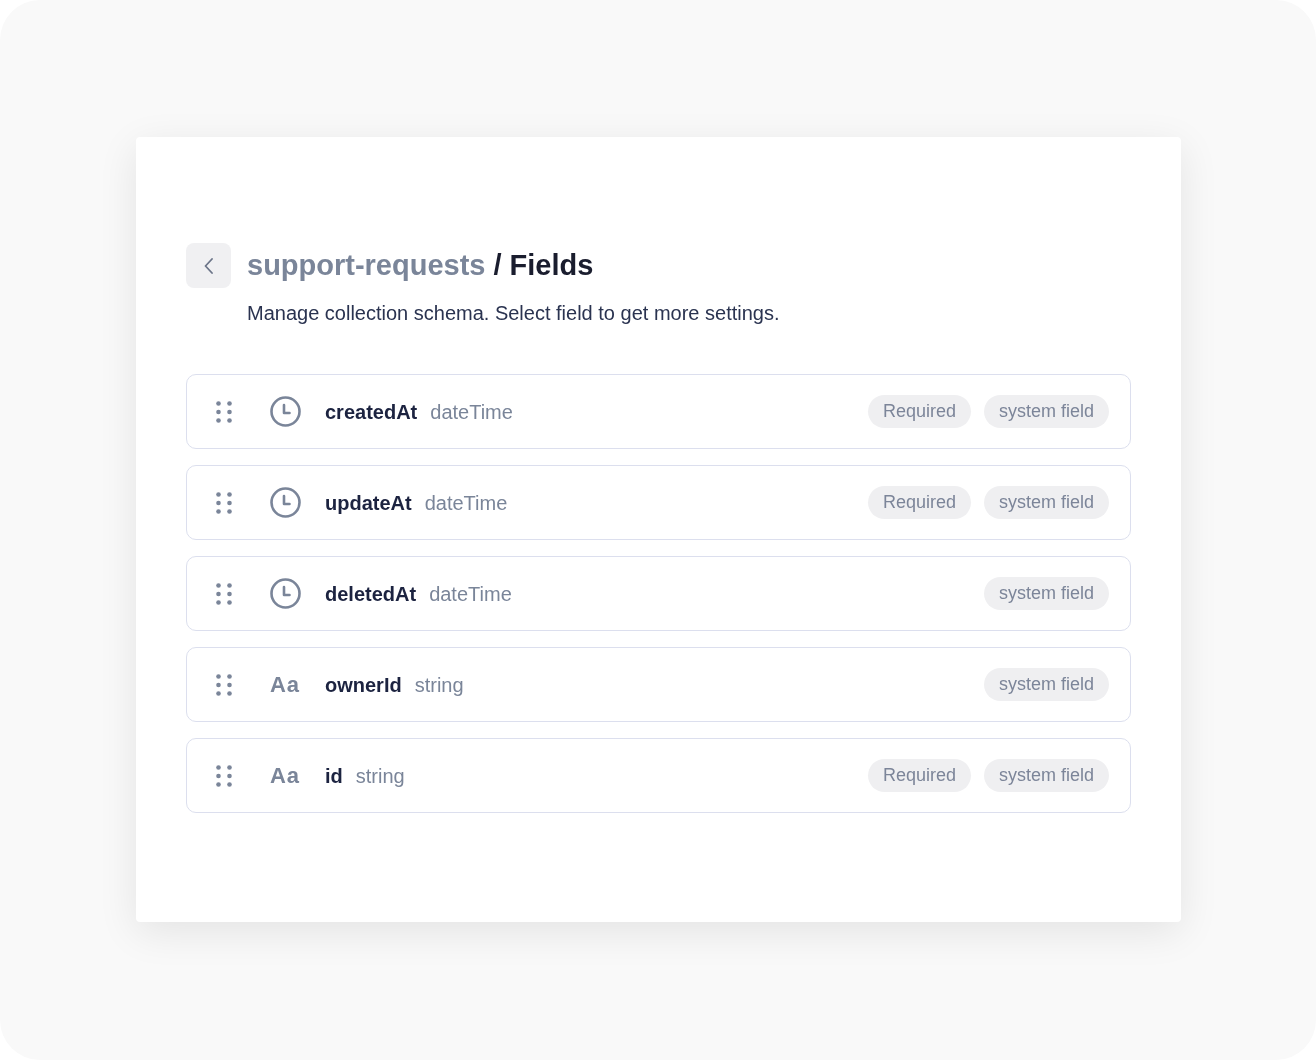 This screenshot has height=1060, width=1316. Describe the element at coordinates (371, 594) in the screenshot. I see `field-name: deletedAt` at that location.